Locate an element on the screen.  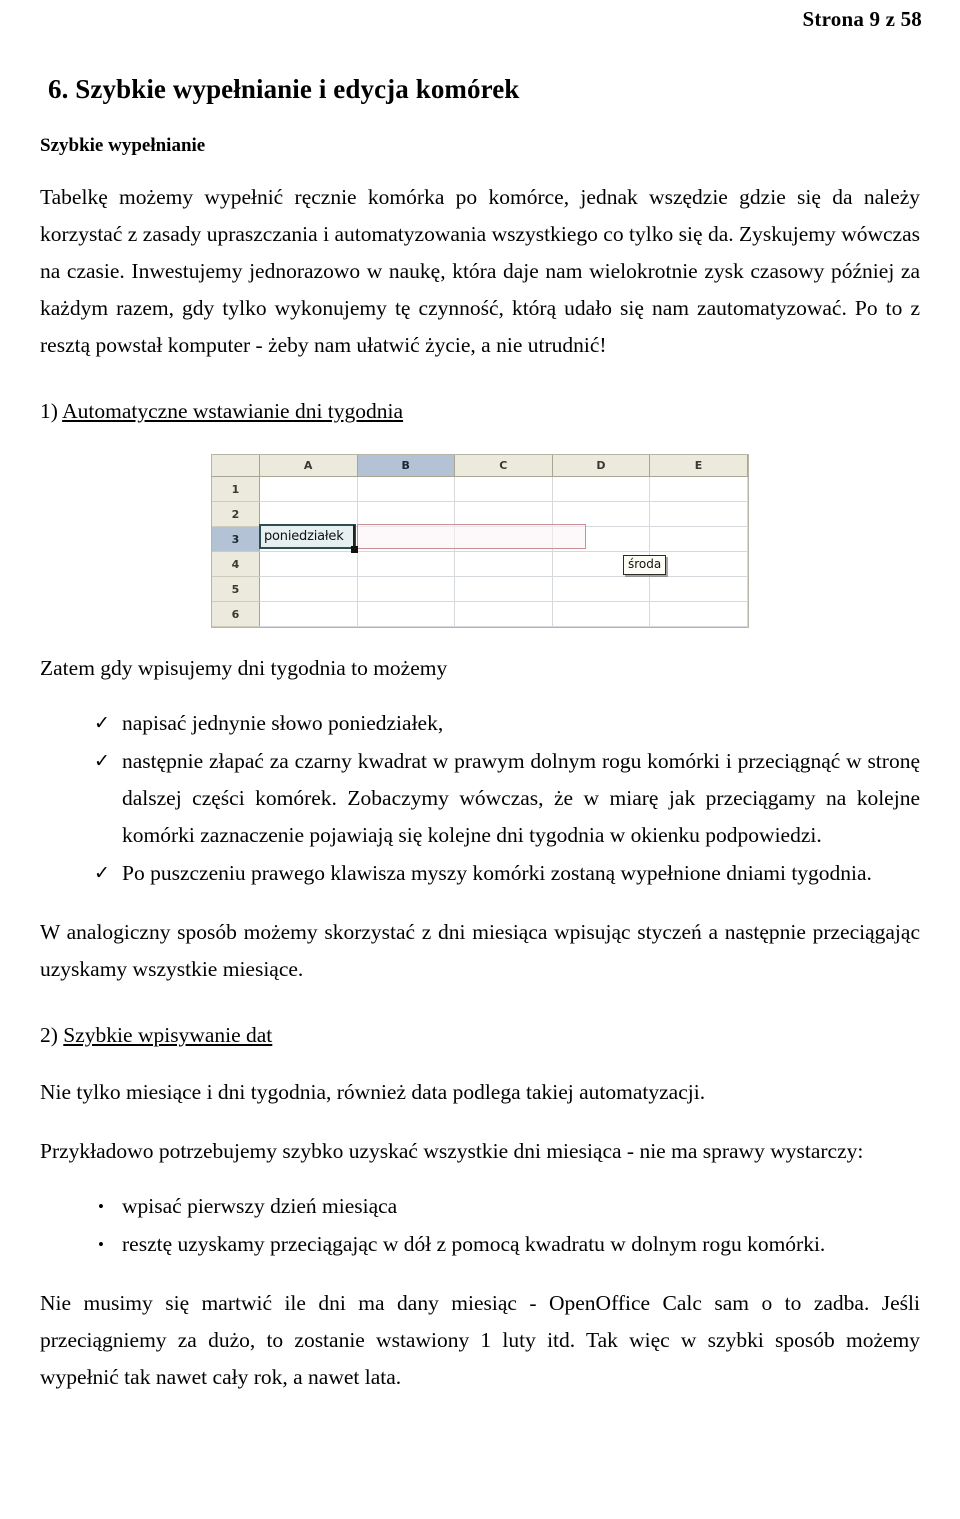
cell-b3 is located at coordinates (406, 539).